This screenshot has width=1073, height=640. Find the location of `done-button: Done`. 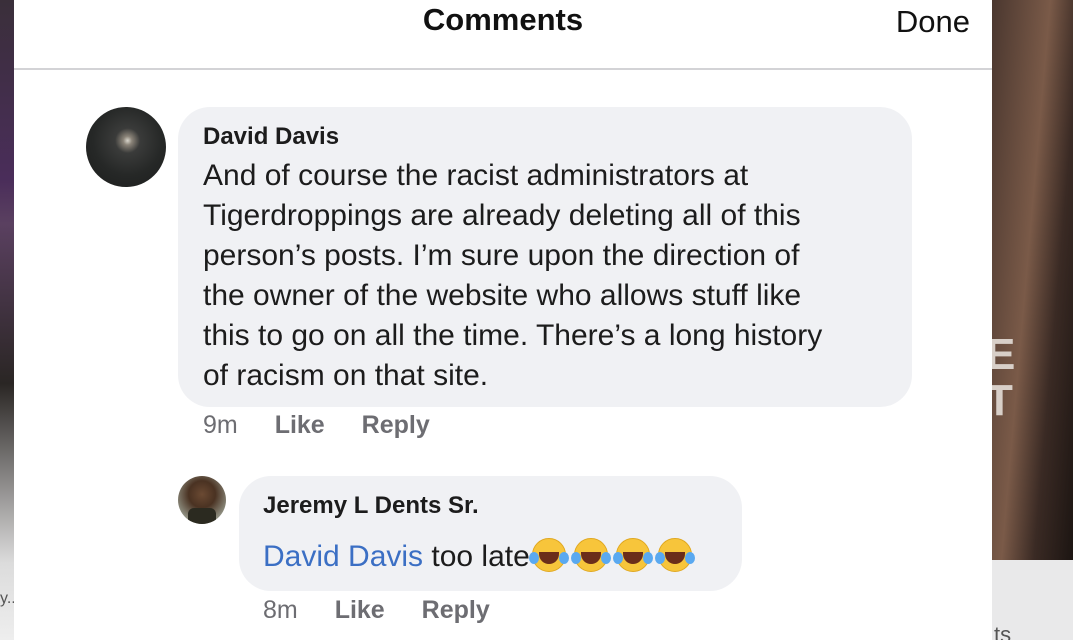

done-button: Done is located at coordinates (933, 22).